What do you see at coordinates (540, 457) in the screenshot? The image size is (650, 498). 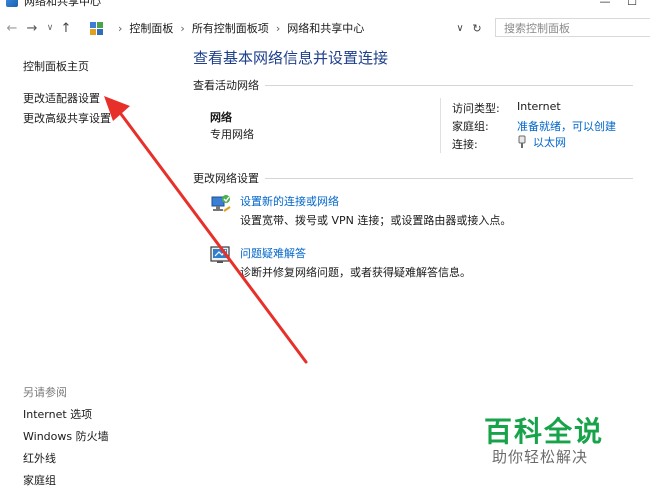 I see `watermark-subtitle: 助你轻松解决` at bounding box center [540, 457].